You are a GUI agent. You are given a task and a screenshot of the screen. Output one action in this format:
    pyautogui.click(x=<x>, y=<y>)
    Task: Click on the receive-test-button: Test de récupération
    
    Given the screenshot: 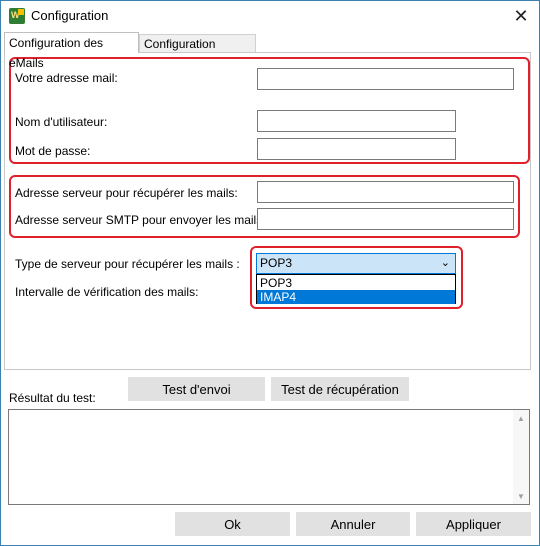 What is the action you would take?
    pyautogui.click(x=340, y=389)
    